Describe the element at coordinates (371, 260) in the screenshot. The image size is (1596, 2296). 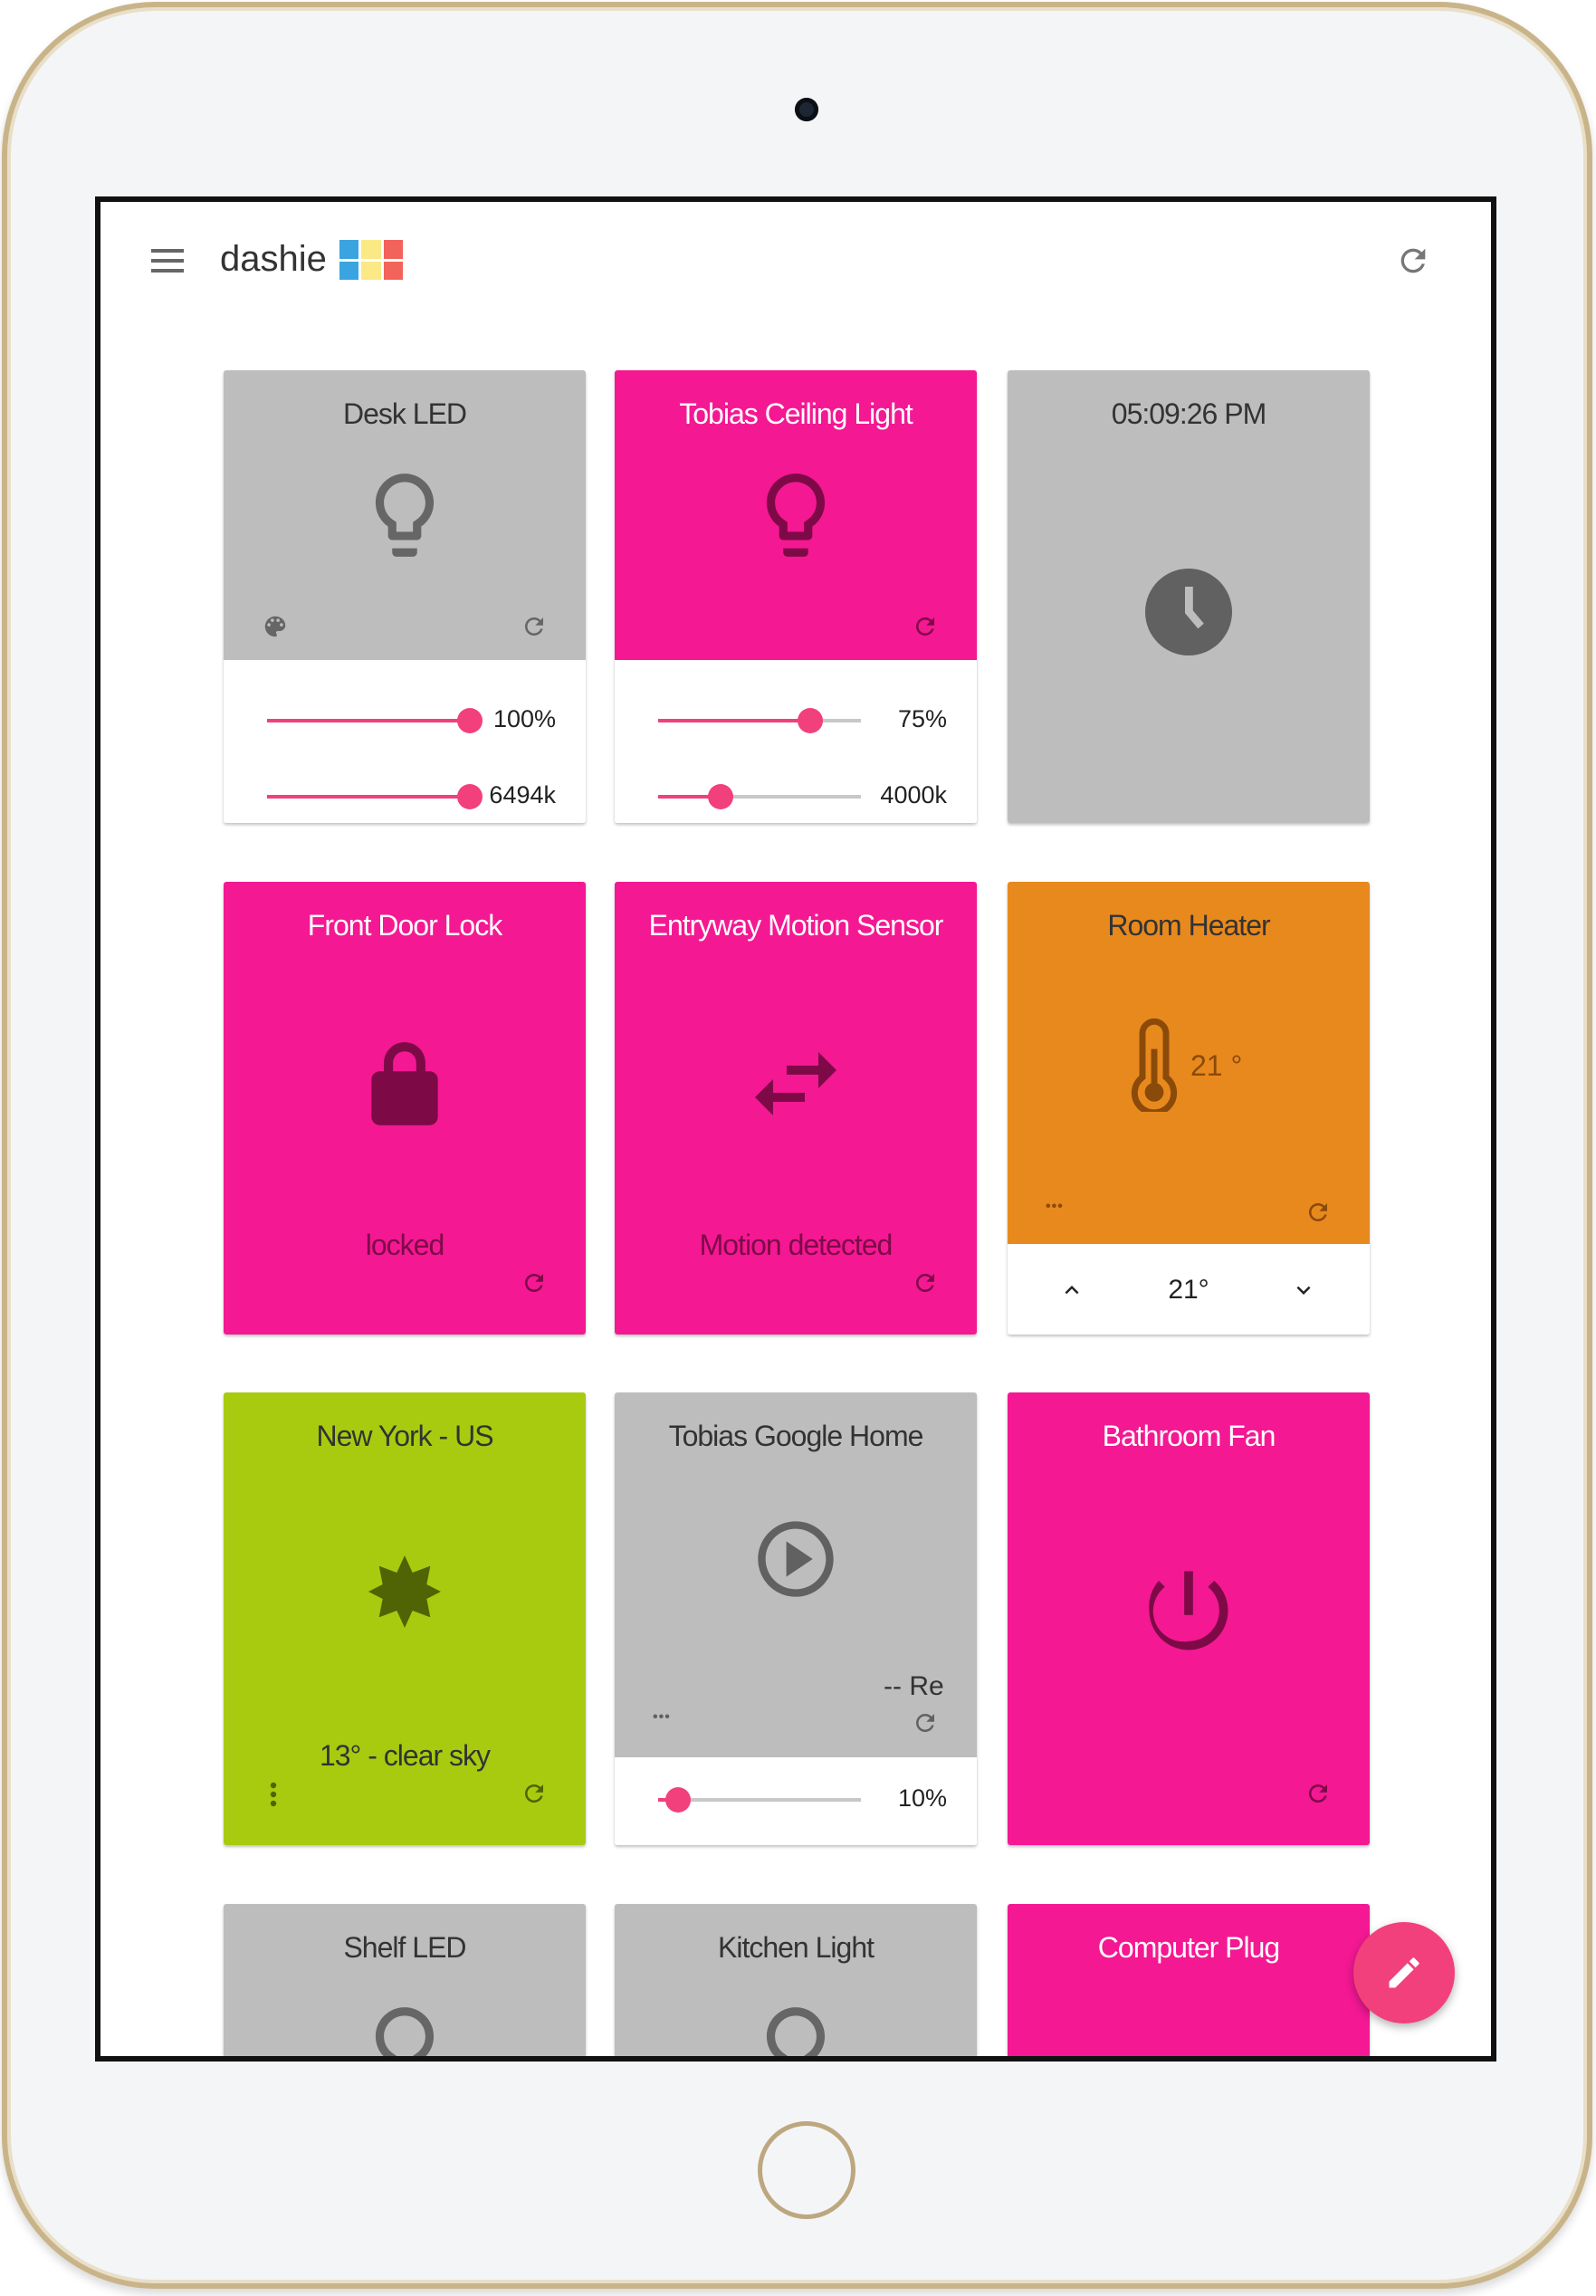
I see `app-logo` at that location.